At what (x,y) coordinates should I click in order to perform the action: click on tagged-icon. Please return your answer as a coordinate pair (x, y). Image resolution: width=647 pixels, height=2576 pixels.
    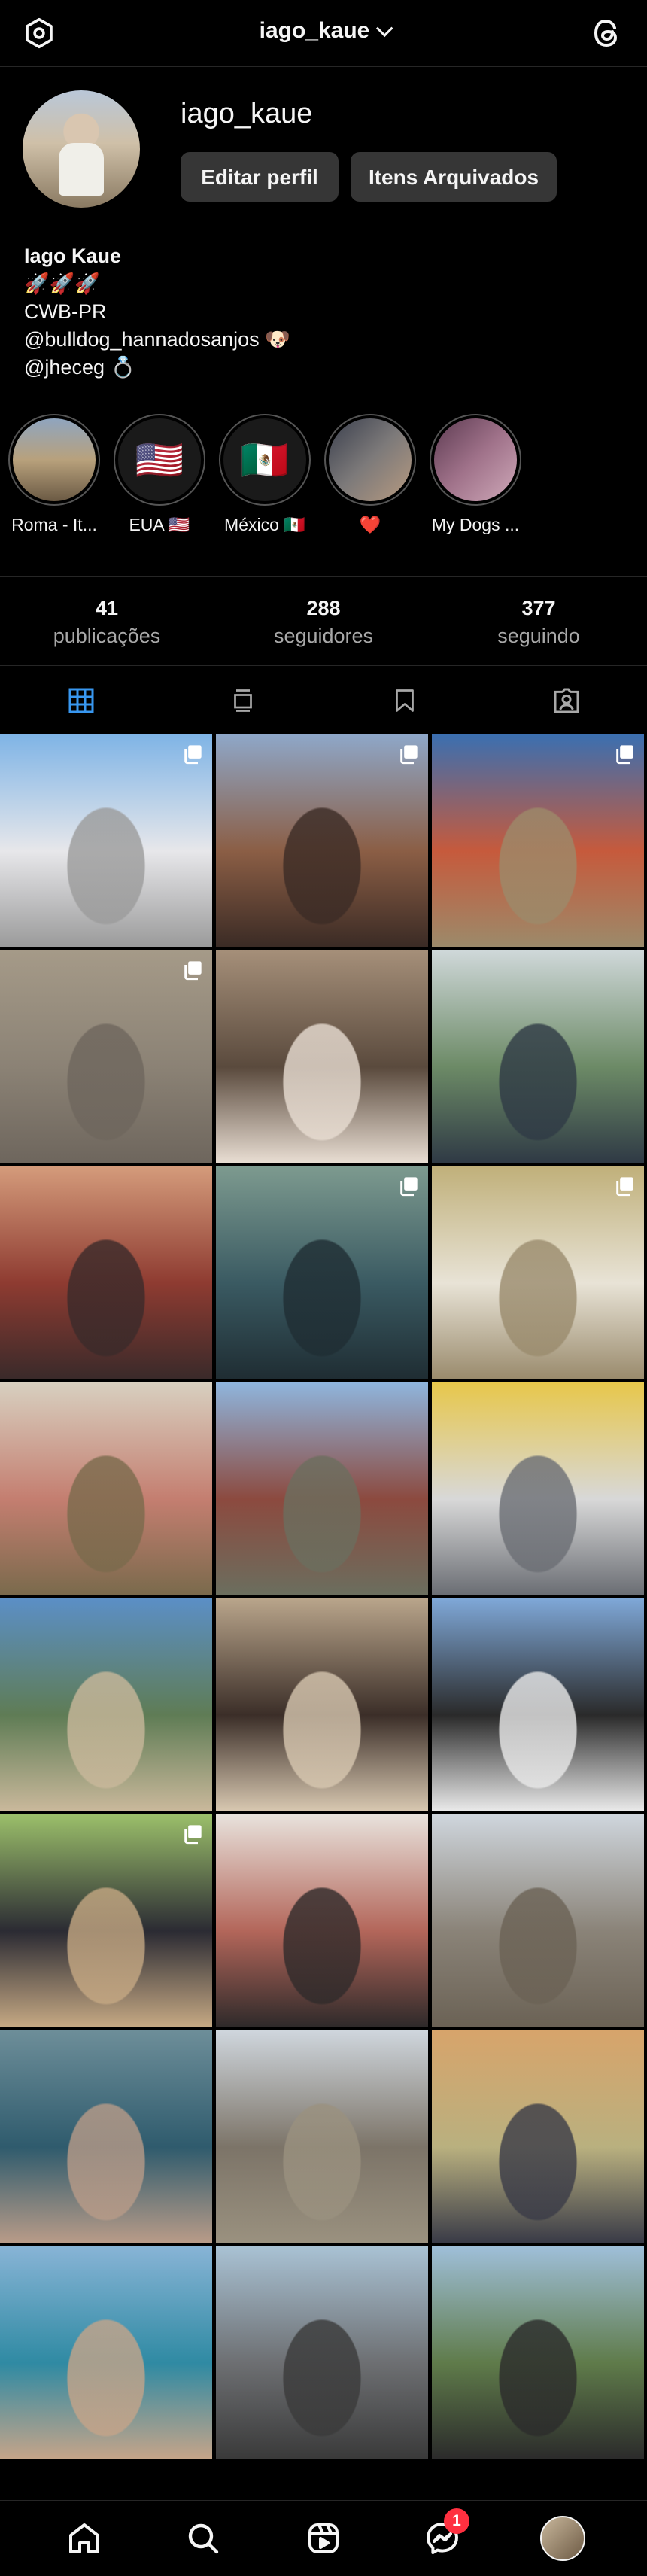
    Looking at the image, I should click on (567, 700).